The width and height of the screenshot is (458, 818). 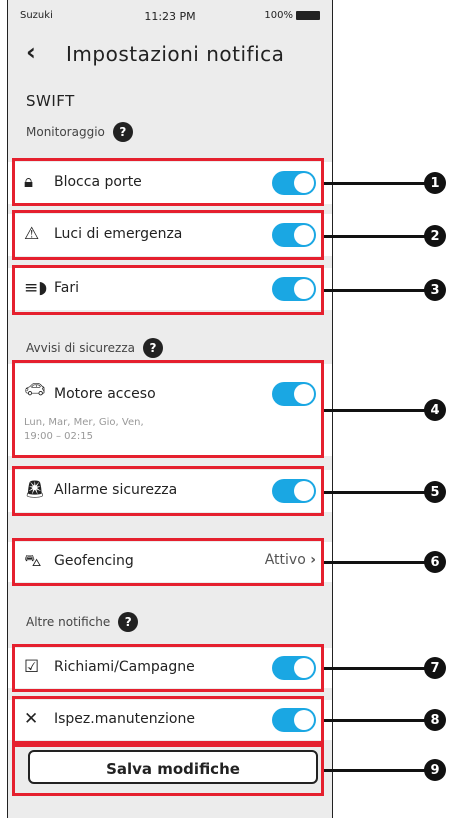 What do you see at coordinates (308, 15) in the screenshot?
I see `battery-icon` at bounding box center [308, 15].